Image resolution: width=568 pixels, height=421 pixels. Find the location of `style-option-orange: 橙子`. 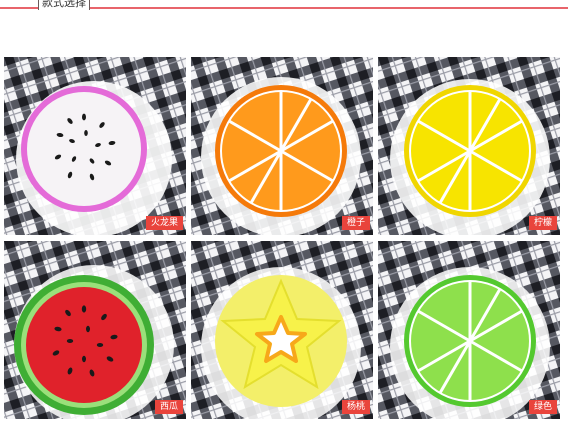

style-option-orange: 橙子 is located at coordinates (282, 146).